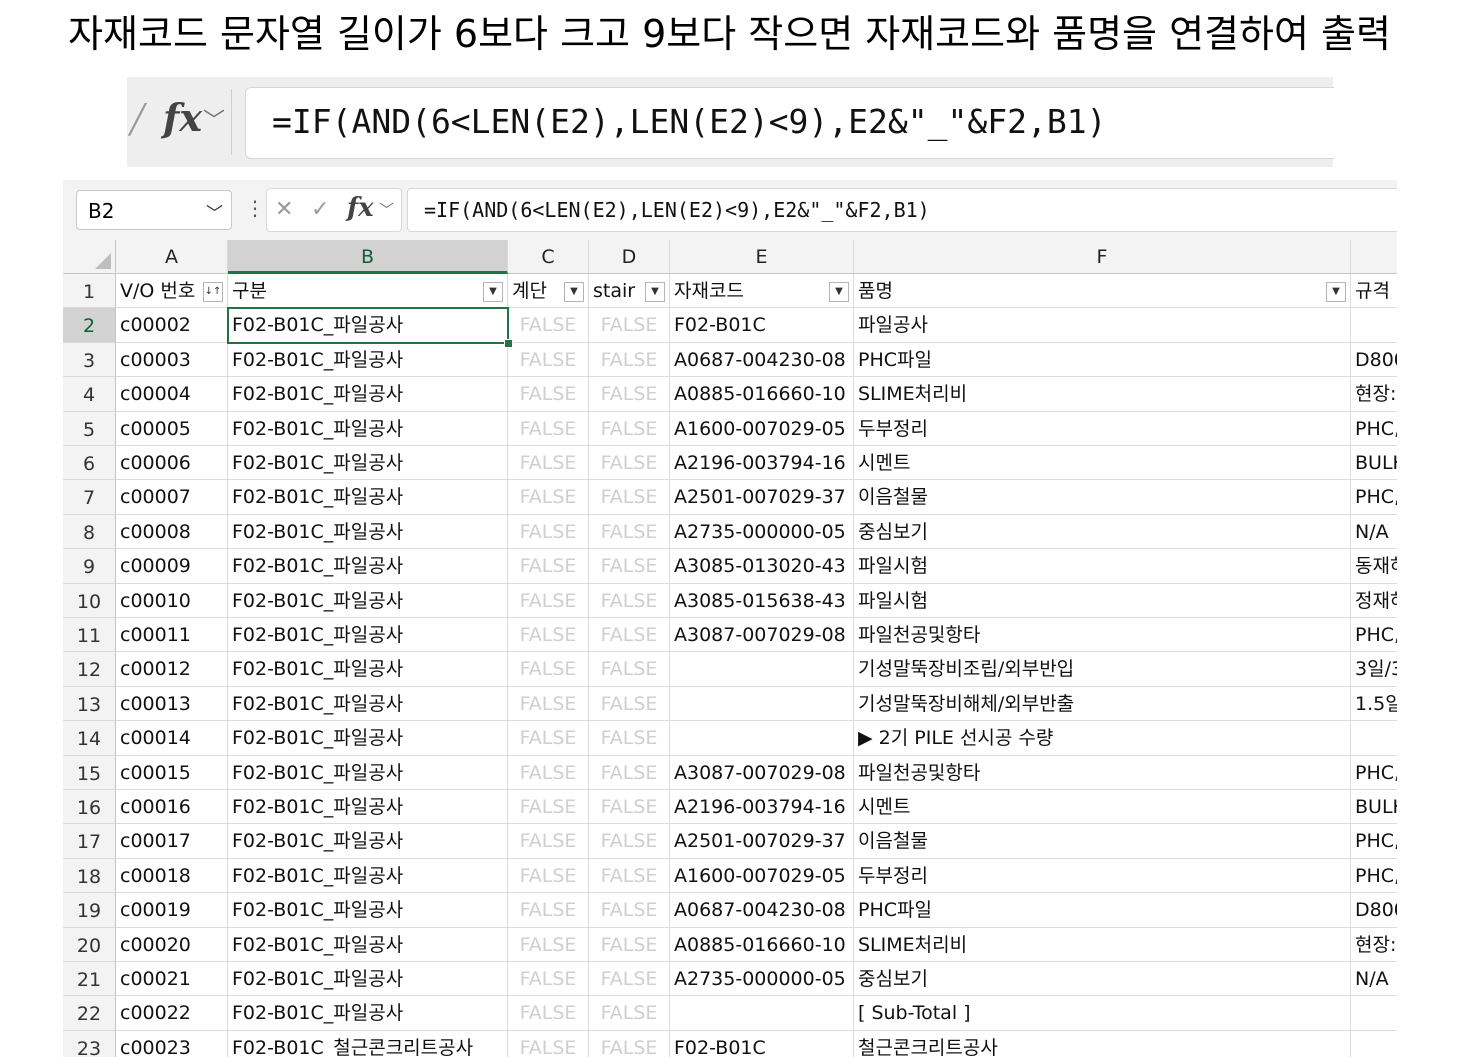 The image size is (1459, 1057). I want to click on sort-filter-icon: ↓↑, so click(213, 292).